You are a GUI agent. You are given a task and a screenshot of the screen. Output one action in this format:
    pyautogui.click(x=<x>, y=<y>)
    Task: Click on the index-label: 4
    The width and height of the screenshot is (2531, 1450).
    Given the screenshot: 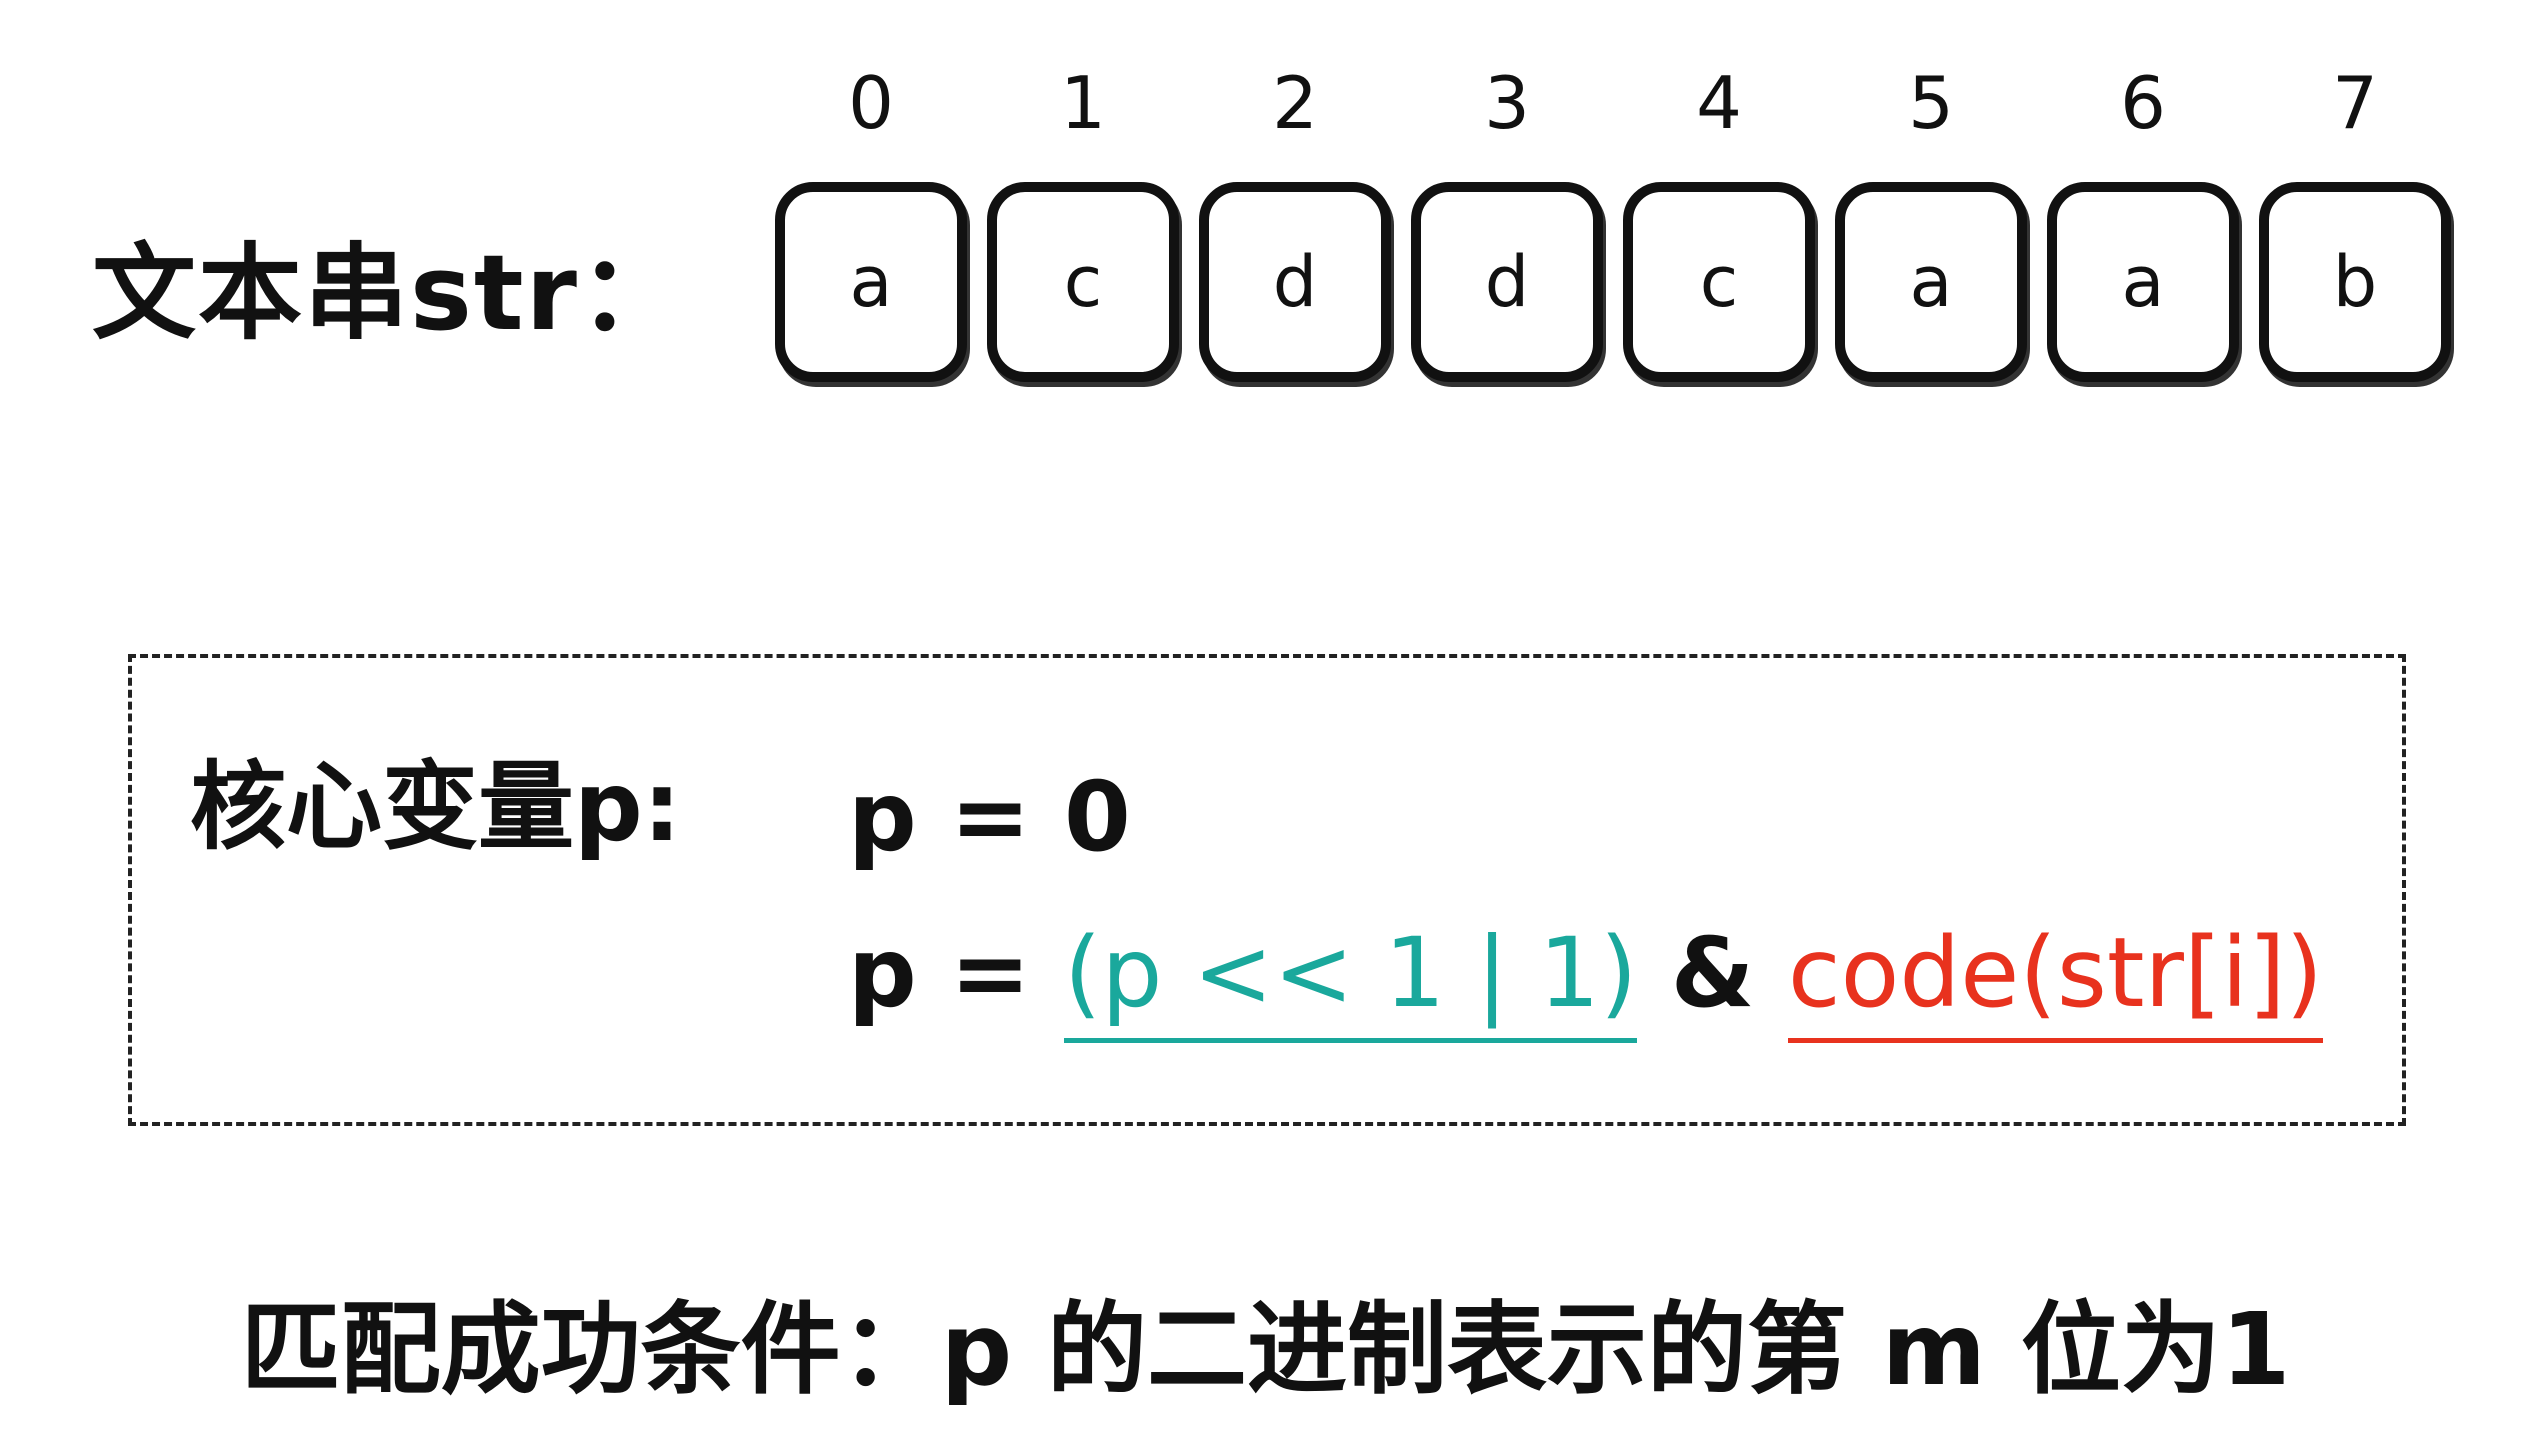 What is the action you would take?
    pyautogui.click(x=1719, y=103)
    